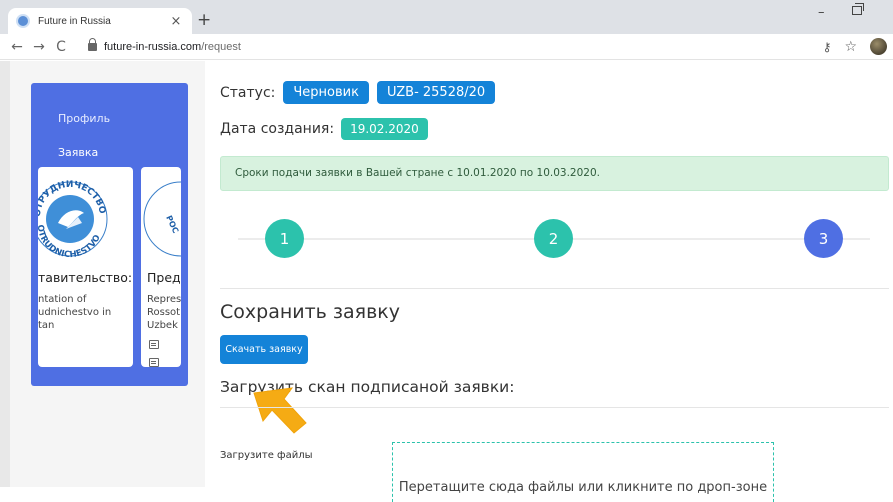 The width and height of the screenshot is (893, 502). I want to click on step-1: 1, so click(284, 238).